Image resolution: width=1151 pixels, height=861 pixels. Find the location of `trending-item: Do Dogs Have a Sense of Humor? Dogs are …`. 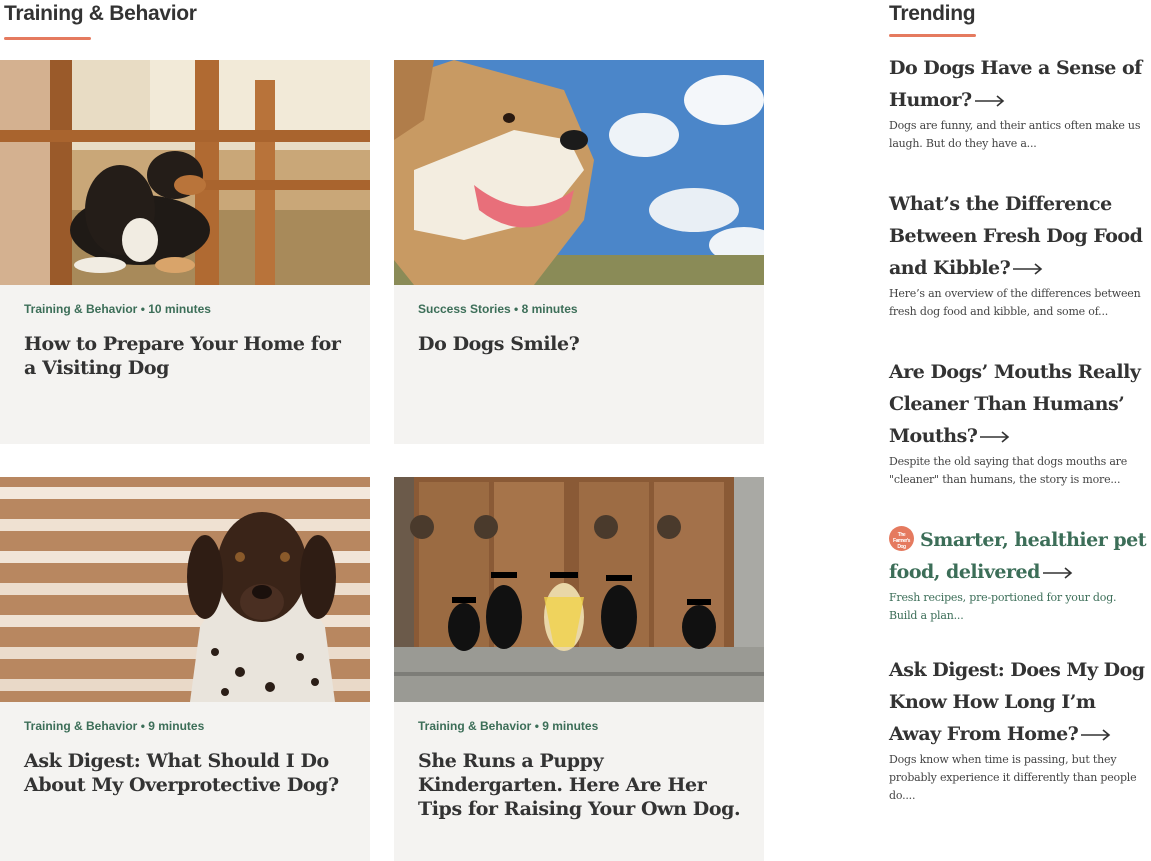

trending-item: Do Dogs Have a Sense of Humor? Dogs are … is located at coordinates (1018, 102).